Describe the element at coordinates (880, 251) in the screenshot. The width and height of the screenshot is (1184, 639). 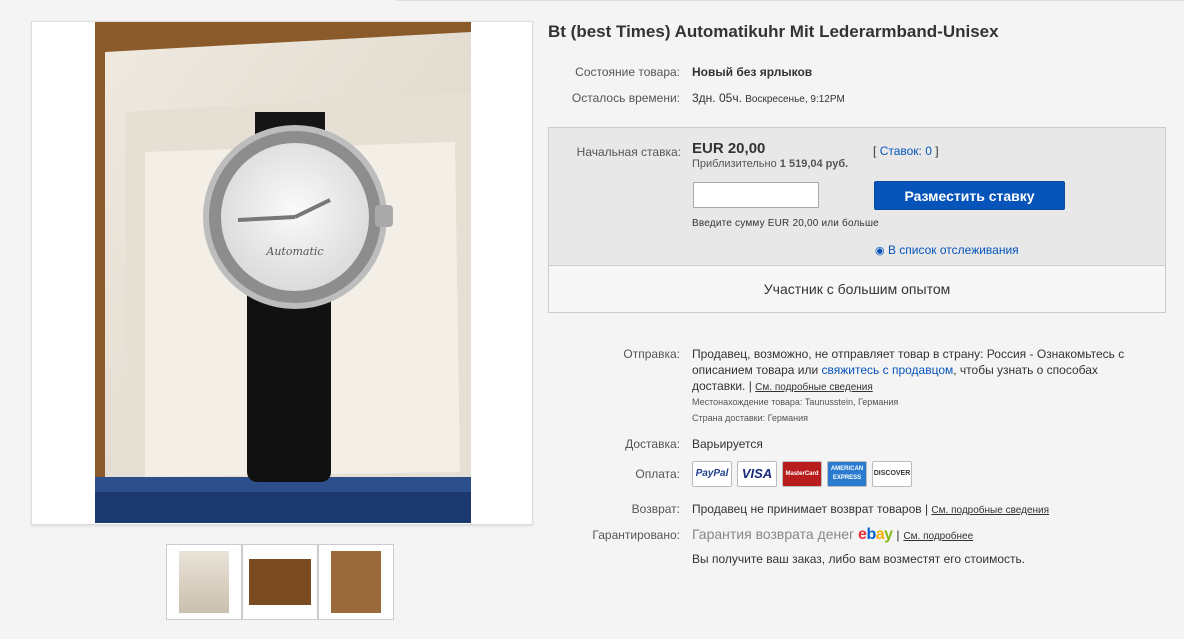
I see `eye-icon: ◉` at that location.